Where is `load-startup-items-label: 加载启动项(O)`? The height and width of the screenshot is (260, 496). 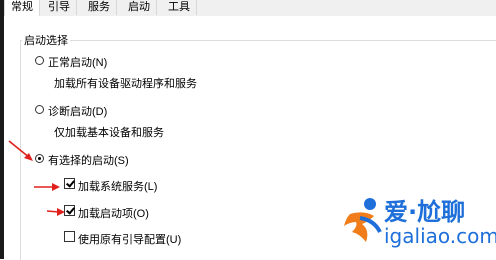
load-startup-items-label: 加载启动项(O) is located at coordinates (113, 213).